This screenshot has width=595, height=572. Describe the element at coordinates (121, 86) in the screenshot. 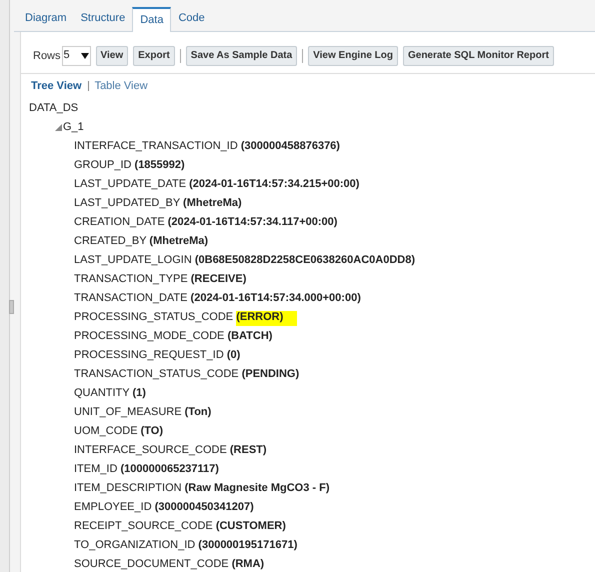

I see `view-link: Table View` at that location.